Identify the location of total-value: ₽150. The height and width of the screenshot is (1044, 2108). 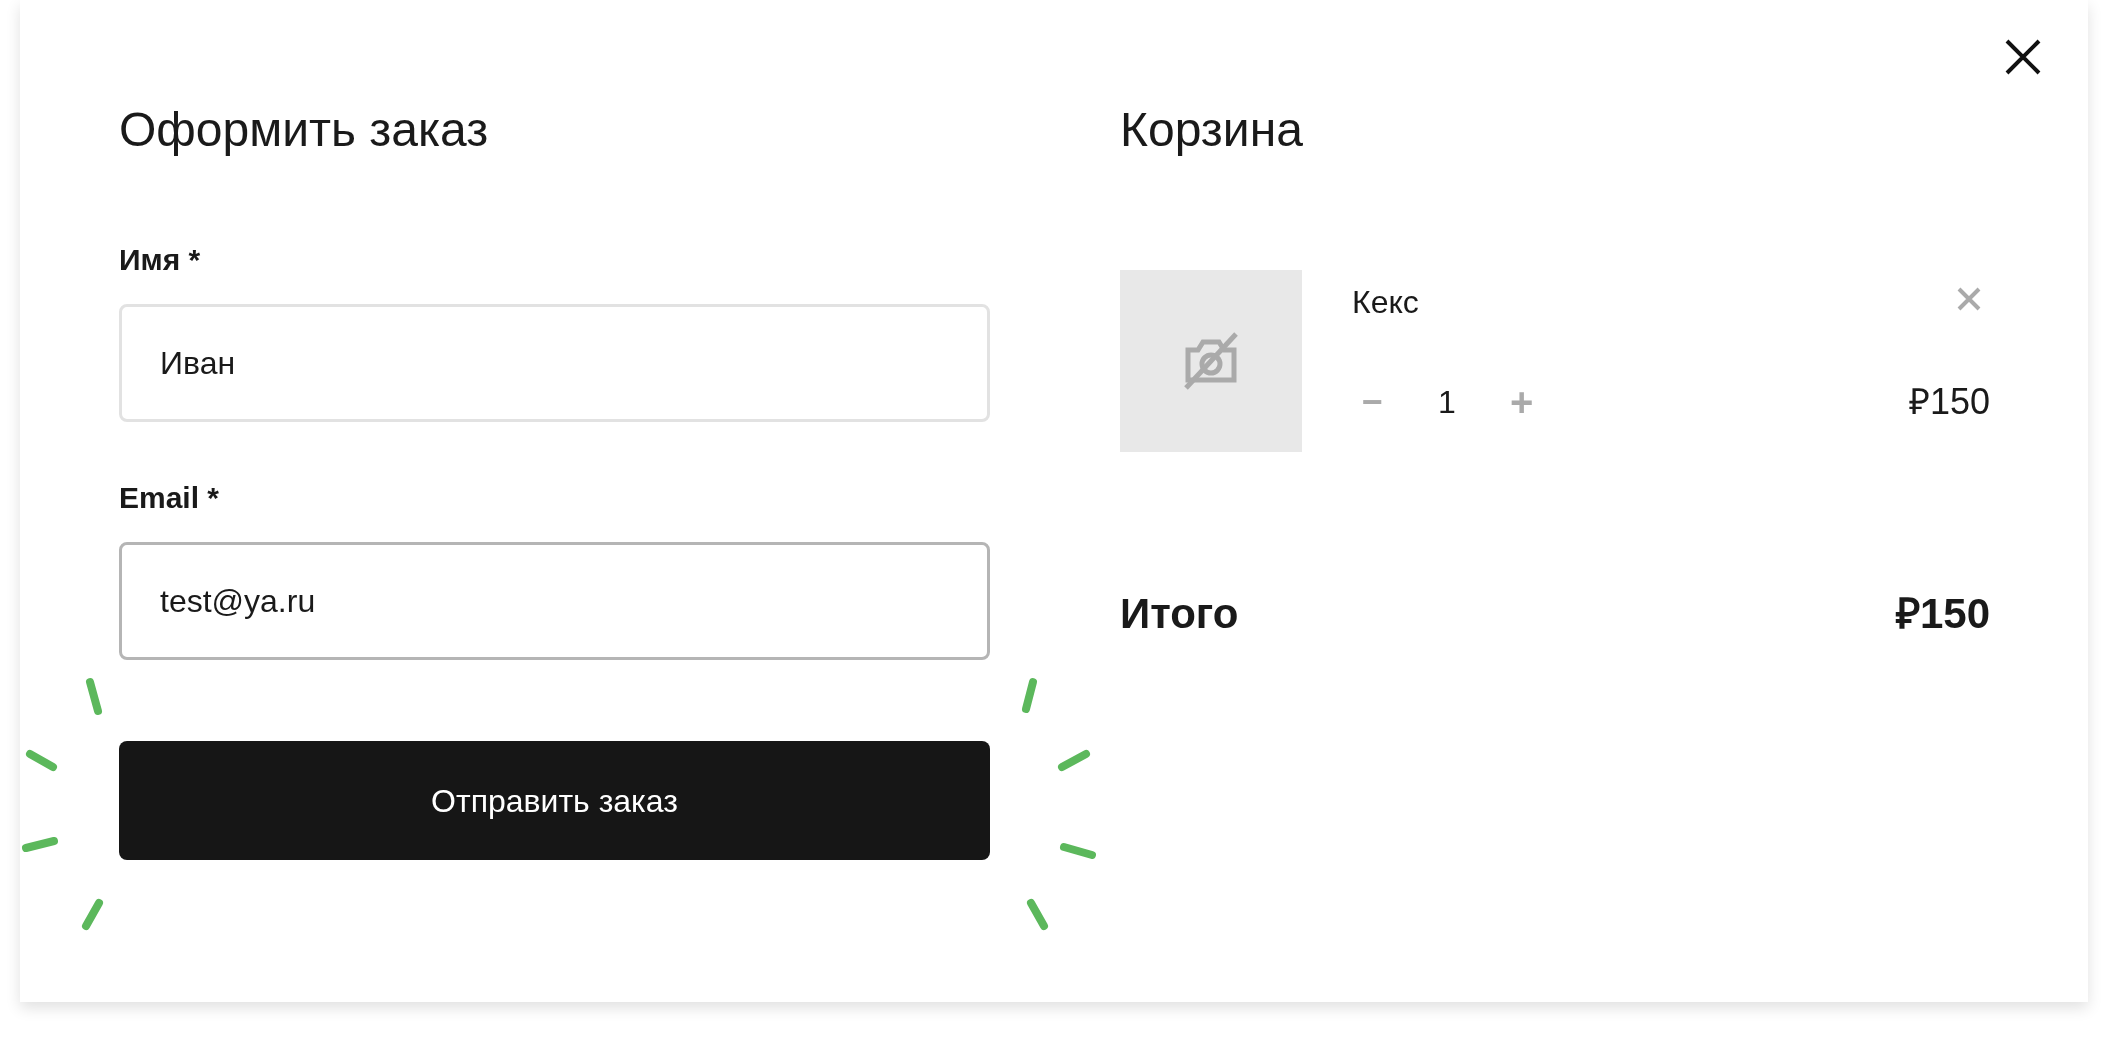
(1942, 614).